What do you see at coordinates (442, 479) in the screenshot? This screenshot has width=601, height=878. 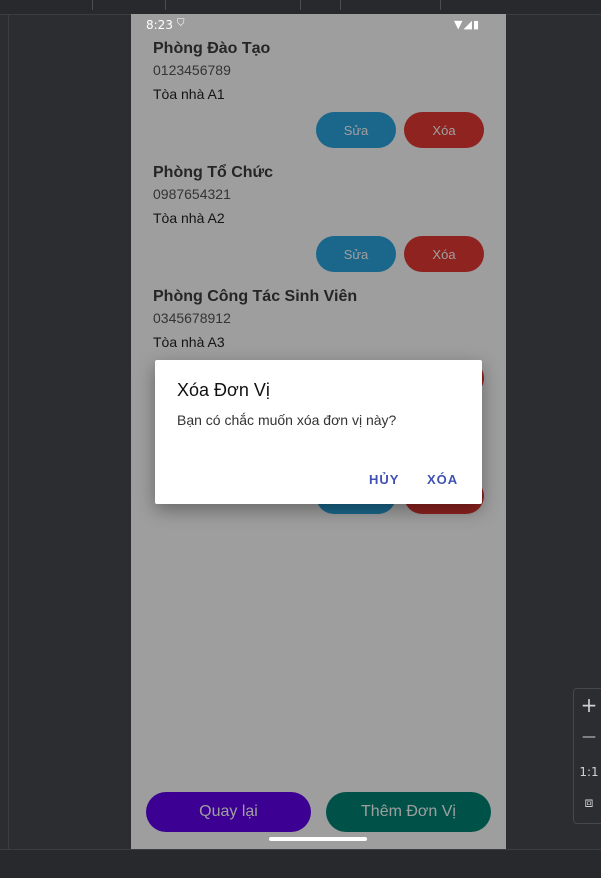 I see `confirm-delete-button: XÓA` at bounding box center [442, 479].